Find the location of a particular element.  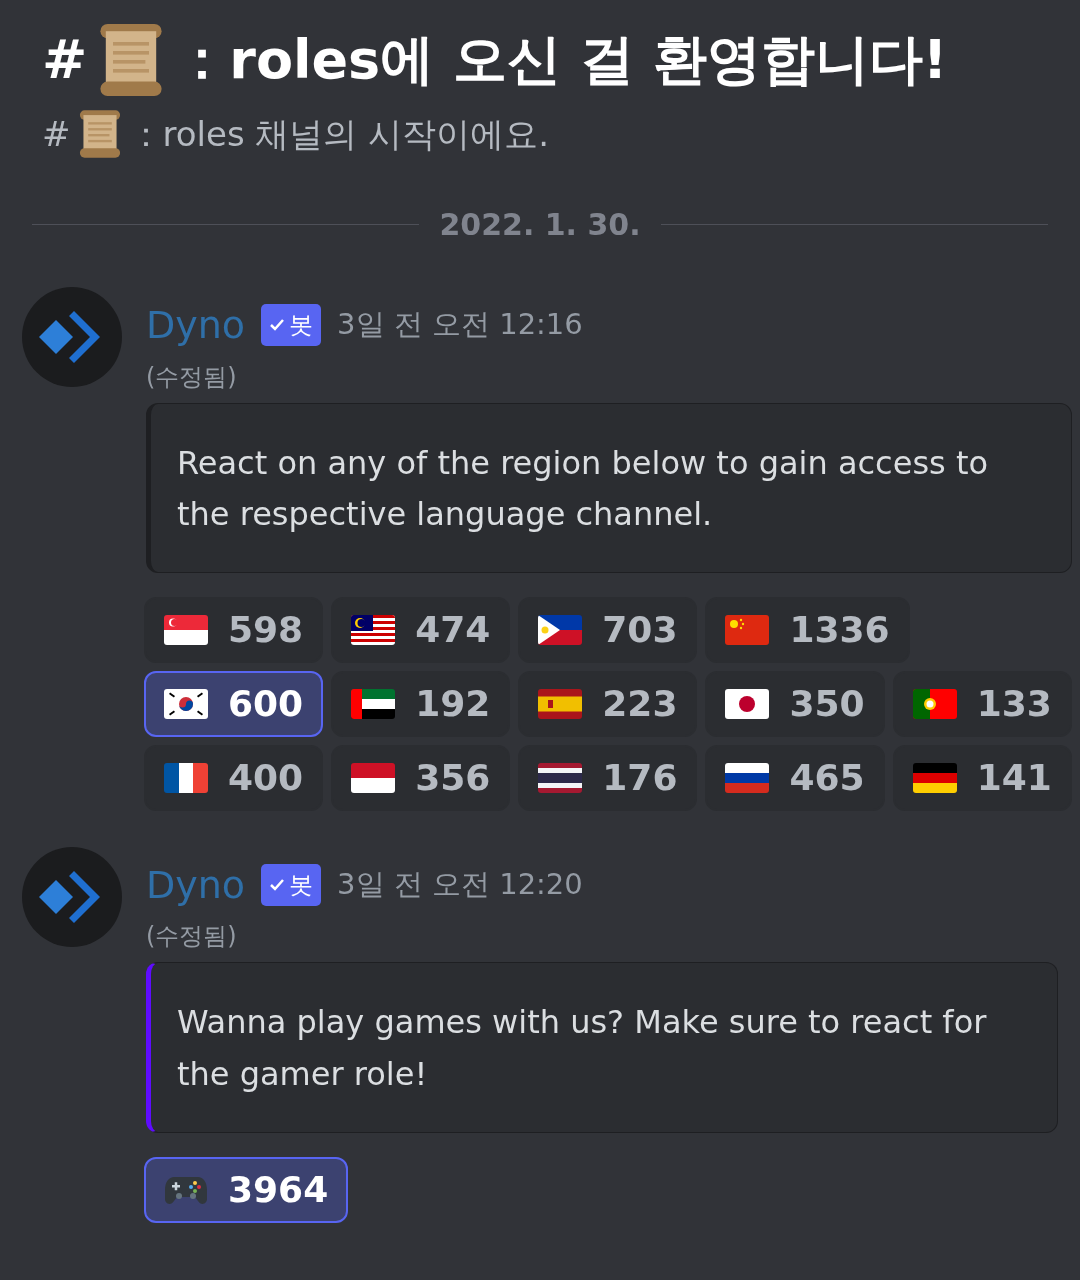

timestamp: 3일 전 오전 12:20 is located at coordinates (460, 884).